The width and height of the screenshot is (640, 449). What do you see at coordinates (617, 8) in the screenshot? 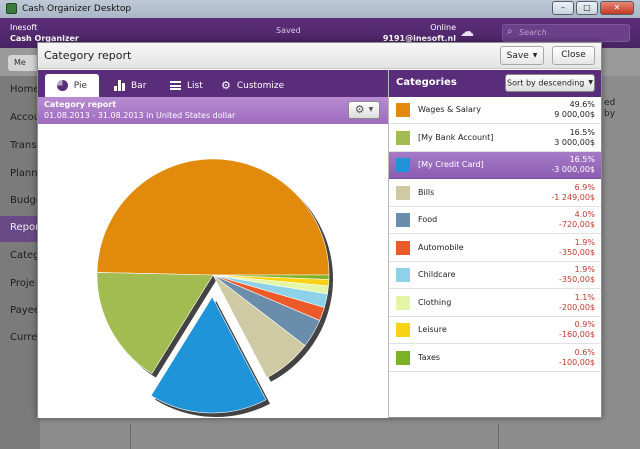
I see `close-window-button: ✕` at bounding box center [617, 8].